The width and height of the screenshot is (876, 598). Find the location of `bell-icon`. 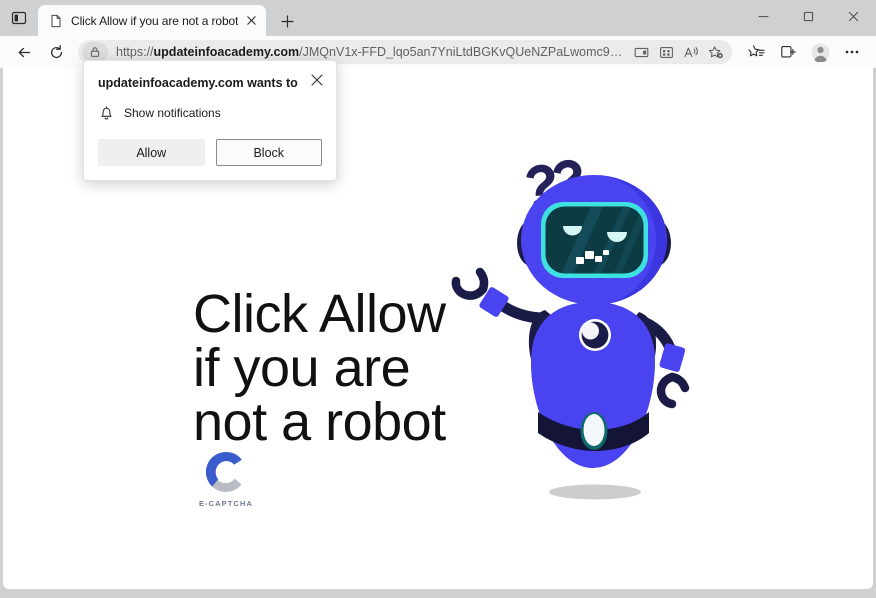

bell-icon is located at coordinates (106, 112).